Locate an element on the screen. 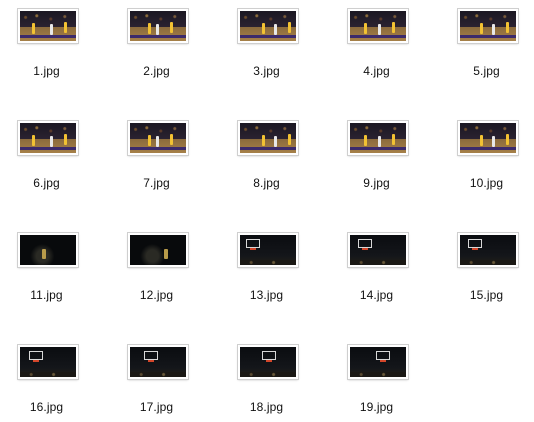  file-item: 17.jpg is located at coordinates (170, 379).